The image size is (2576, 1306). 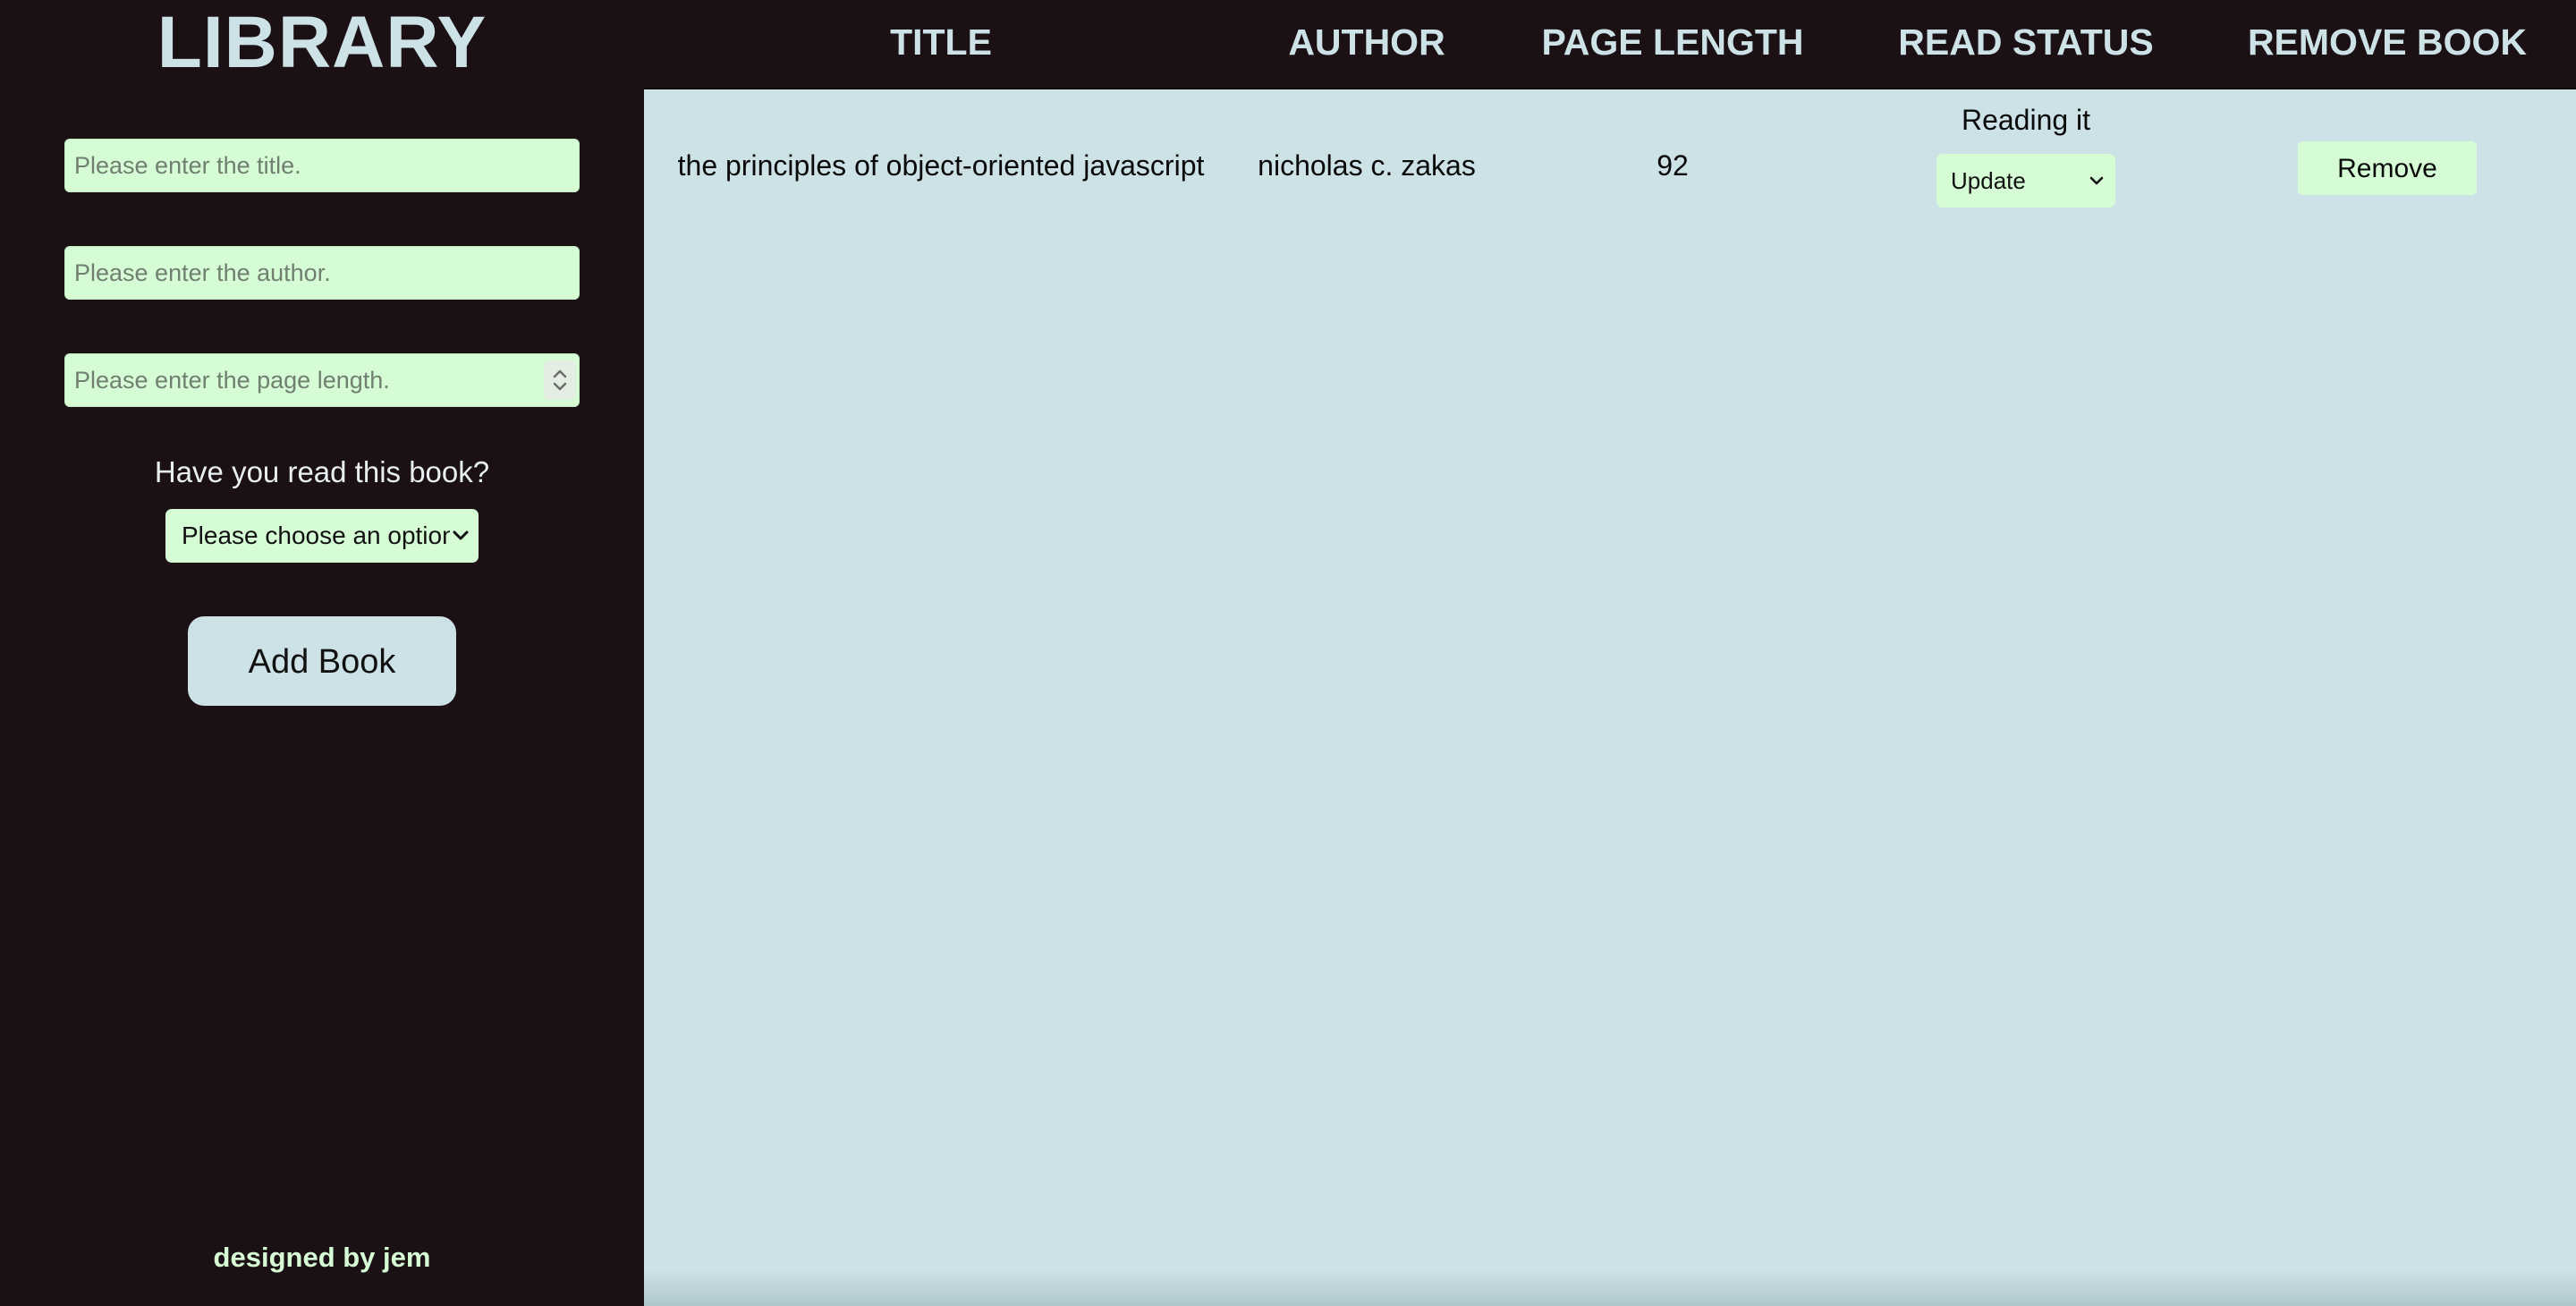 What do you see at coordinates (322, 380) in the screenshot?
I see `page-length-input` at bounding box center [322, 380].